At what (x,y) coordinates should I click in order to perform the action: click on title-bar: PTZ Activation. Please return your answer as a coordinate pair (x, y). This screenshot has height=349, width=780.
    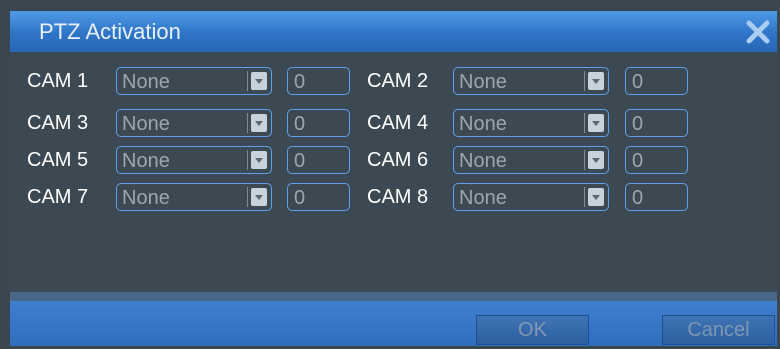
    Looking at the image, I should click on (393, 31).